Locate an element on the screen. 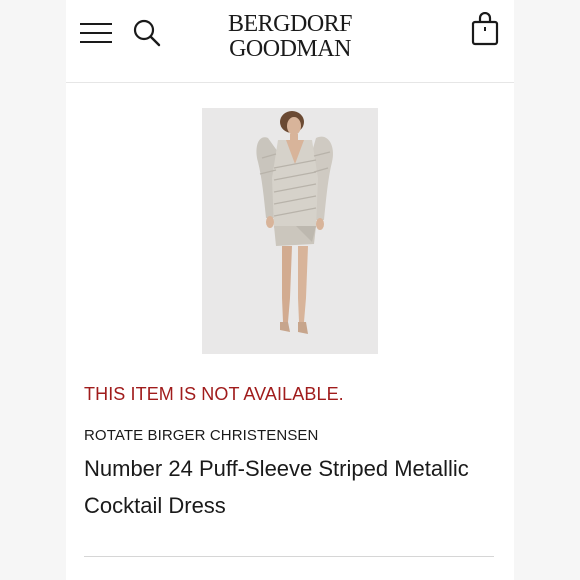 Image resolution: width=580 pixels, height=580 pixels. shopping-bag-icon is located at coordinates (485, 28).